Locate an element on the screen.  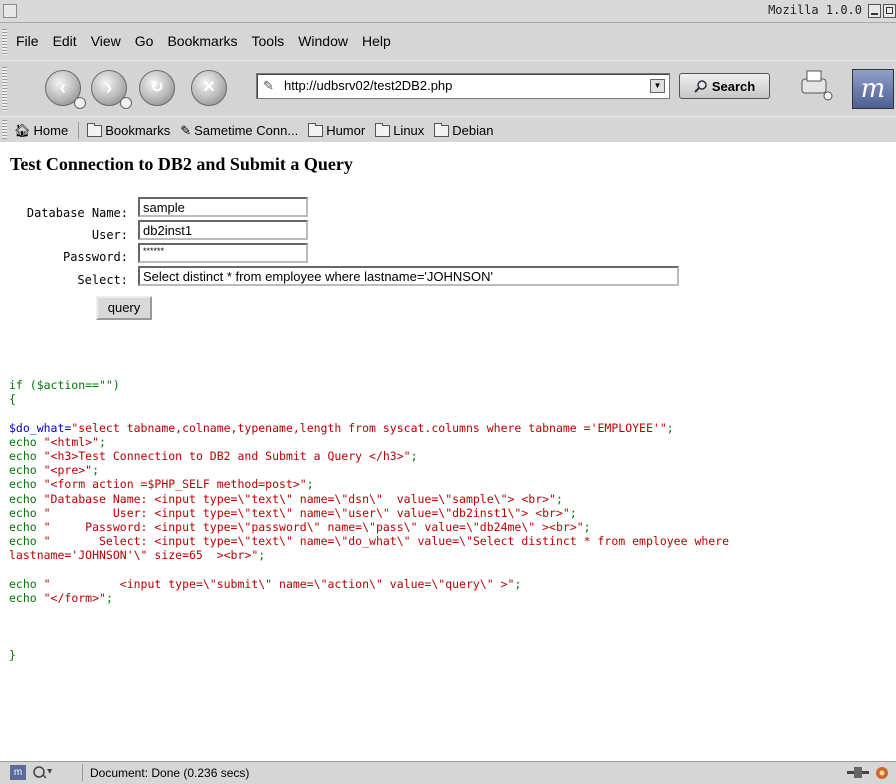
back-icon: ‹ is located at coordinates (65, 89).